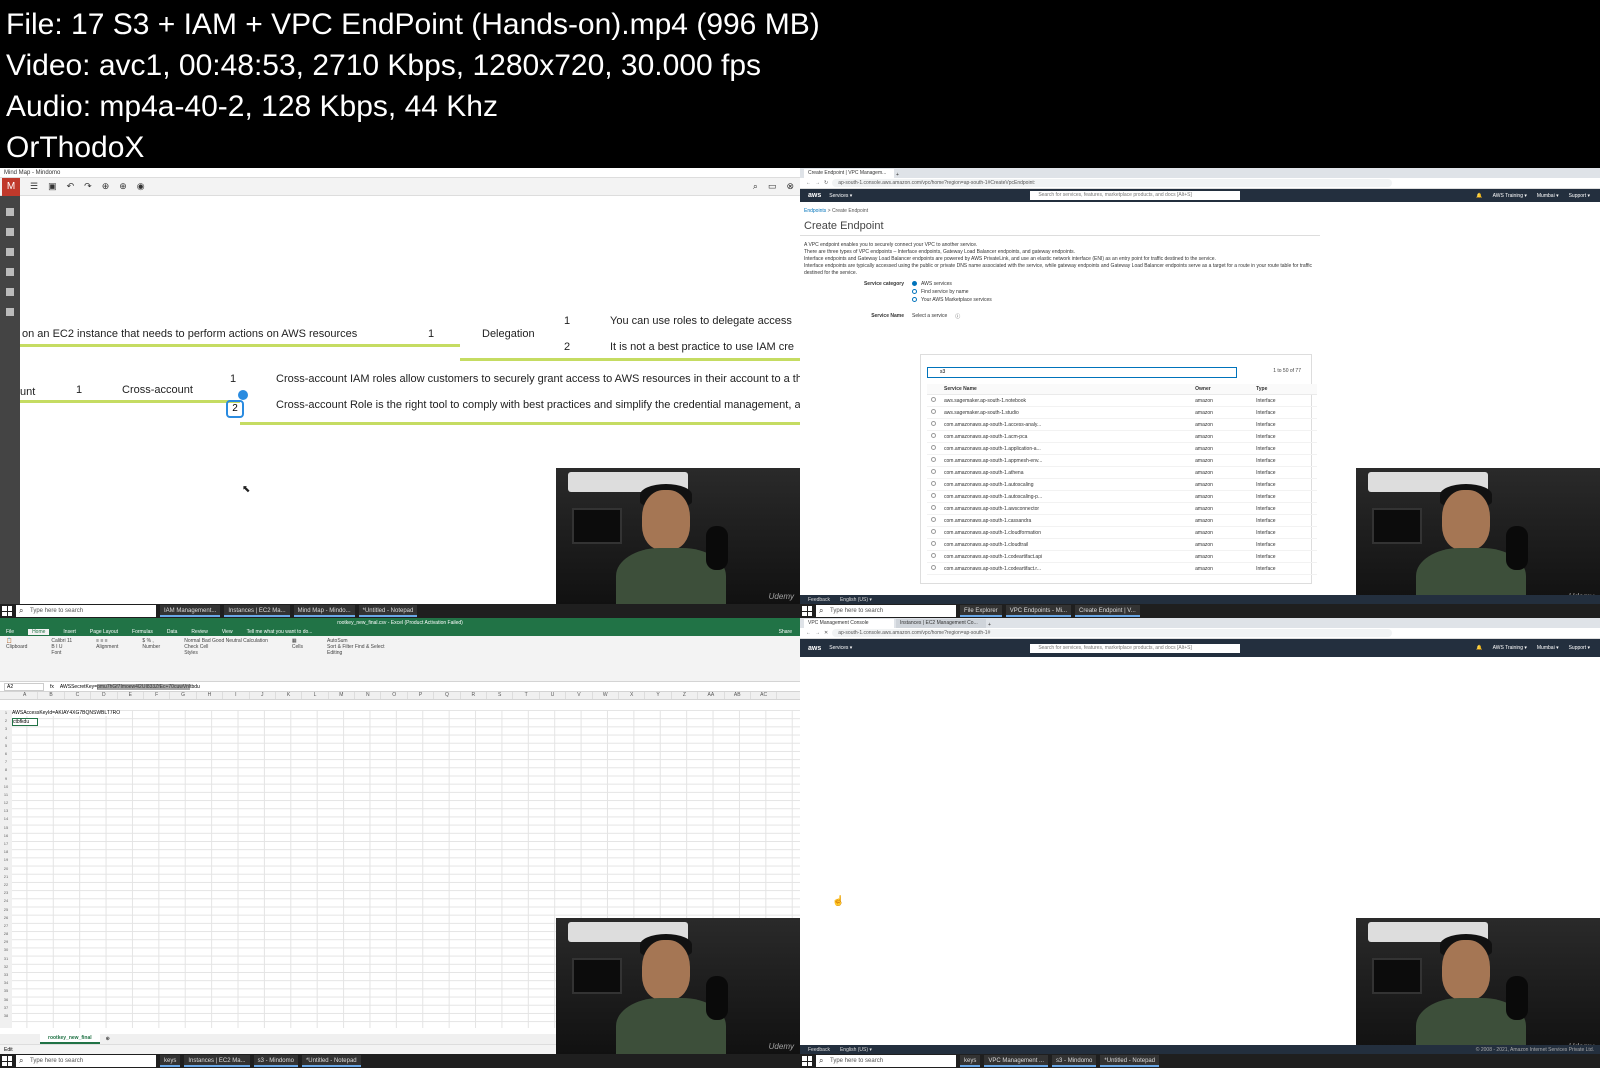  Describe the element at coordinates (10, 632) in the screenshot. I see `ribbon-tab: File` at that location.